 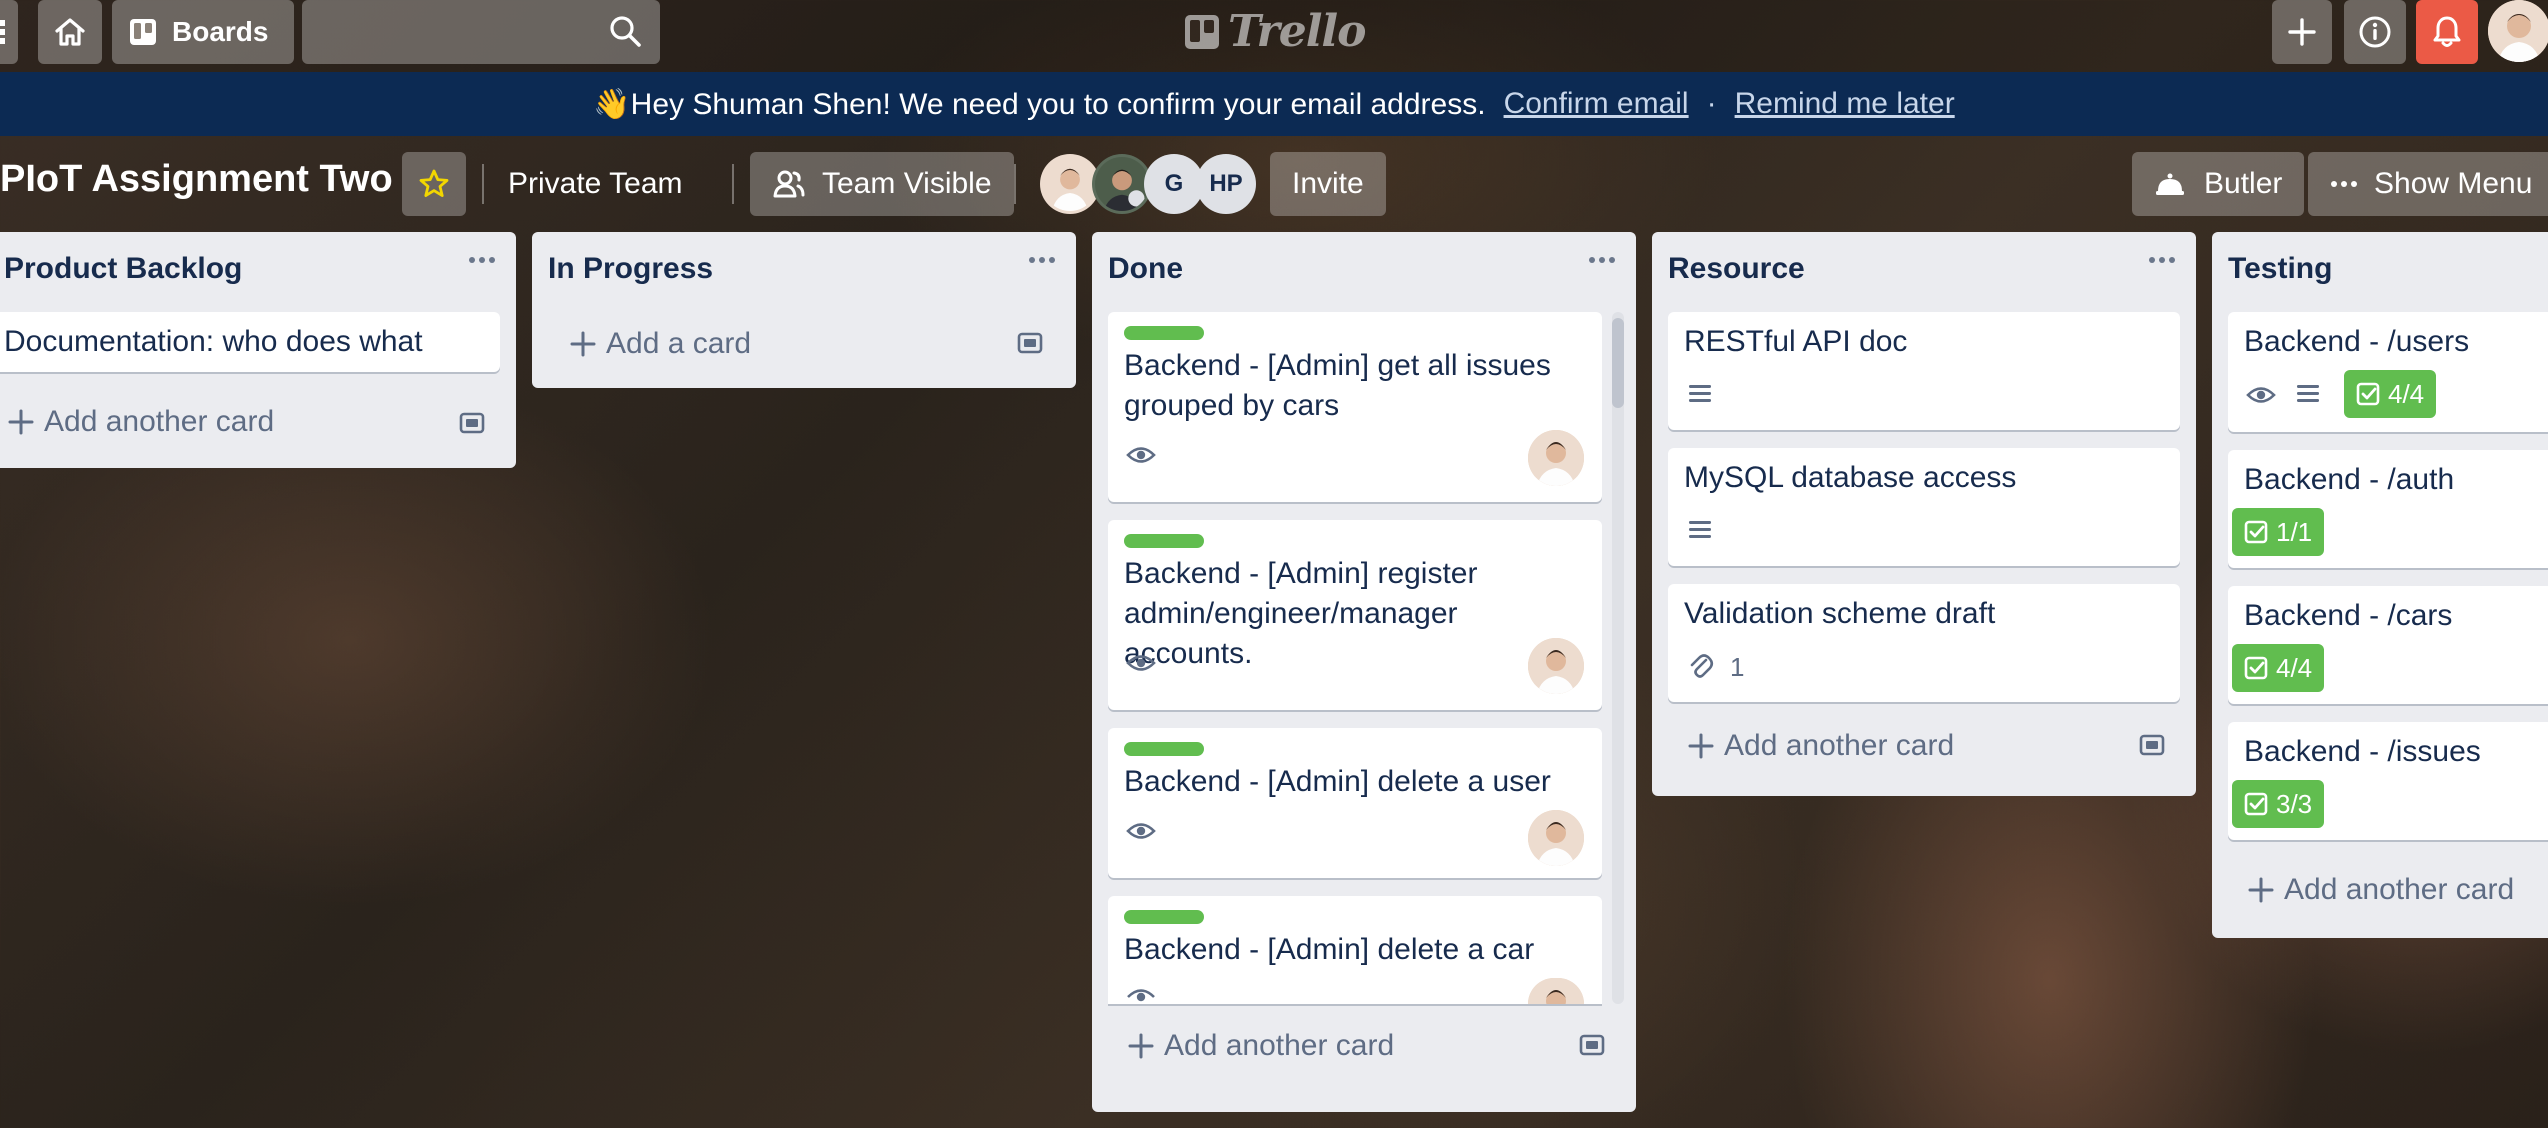 What do you see at coordinates (2243, 183) in the screenshot?
I see `butler-label: Butler` at bounding box center [2243, 183].